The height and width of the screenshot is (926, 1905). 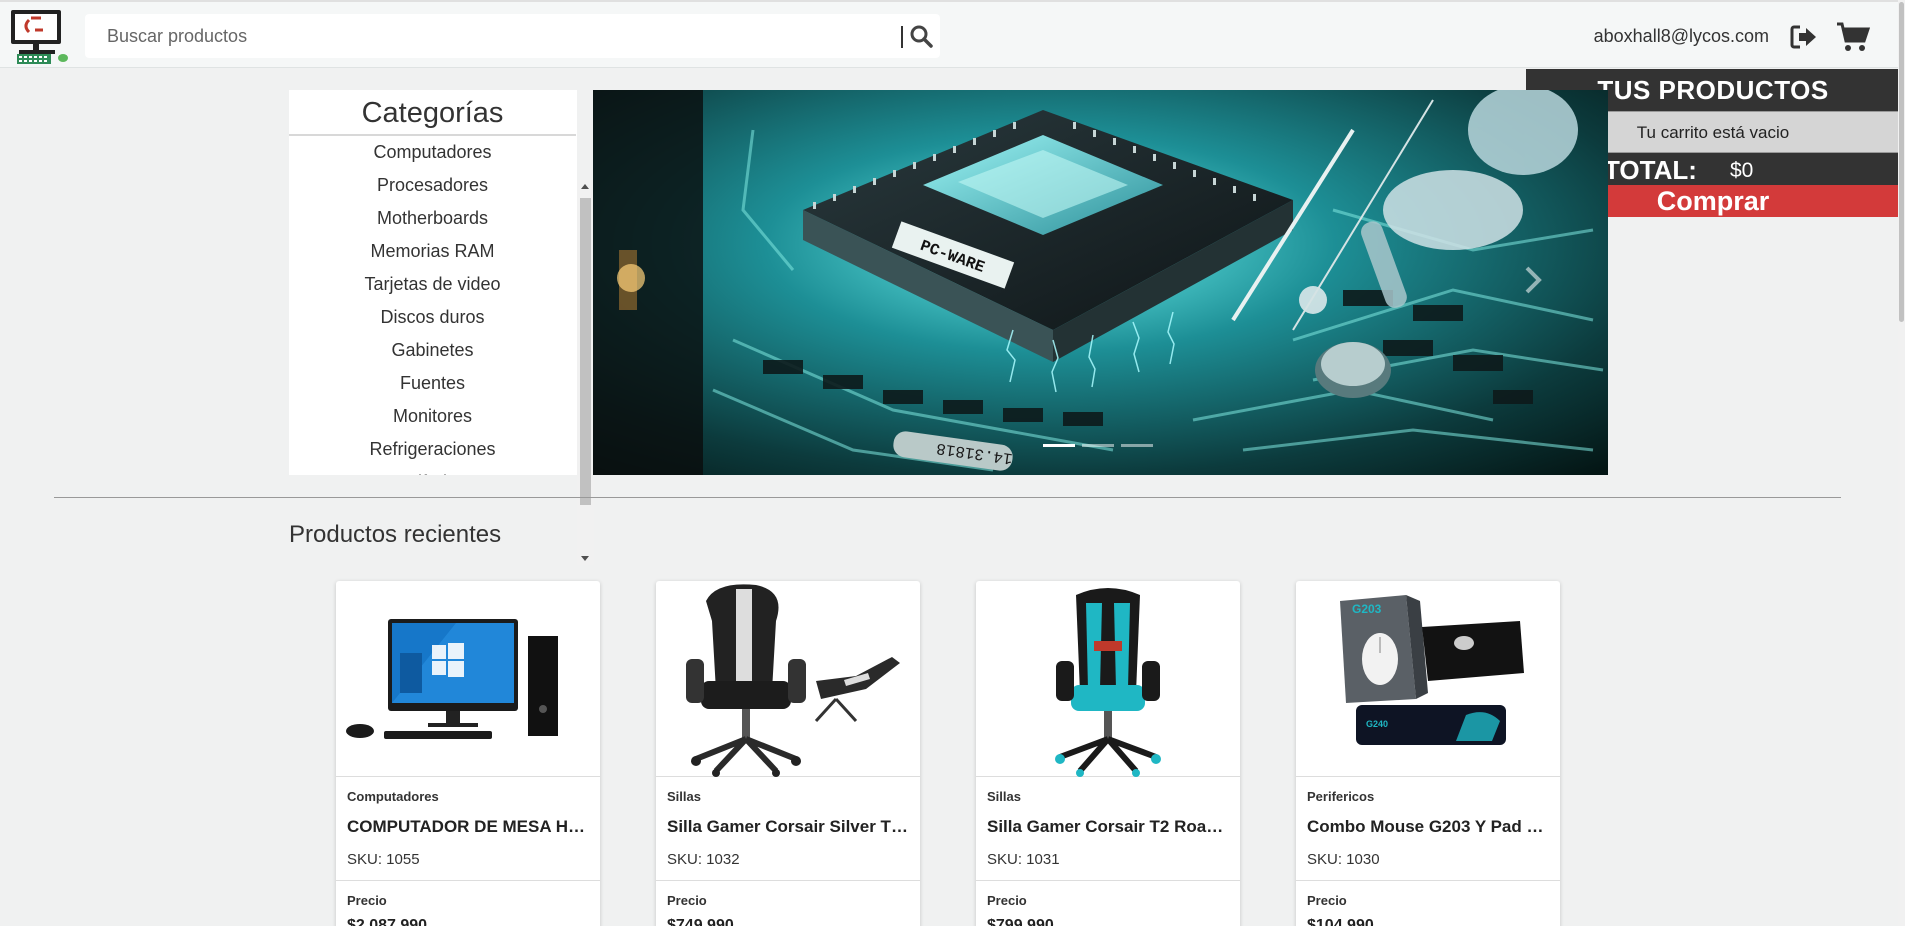 I want to click on product-sku: SKU: 1055, so click(x=383, y=859).